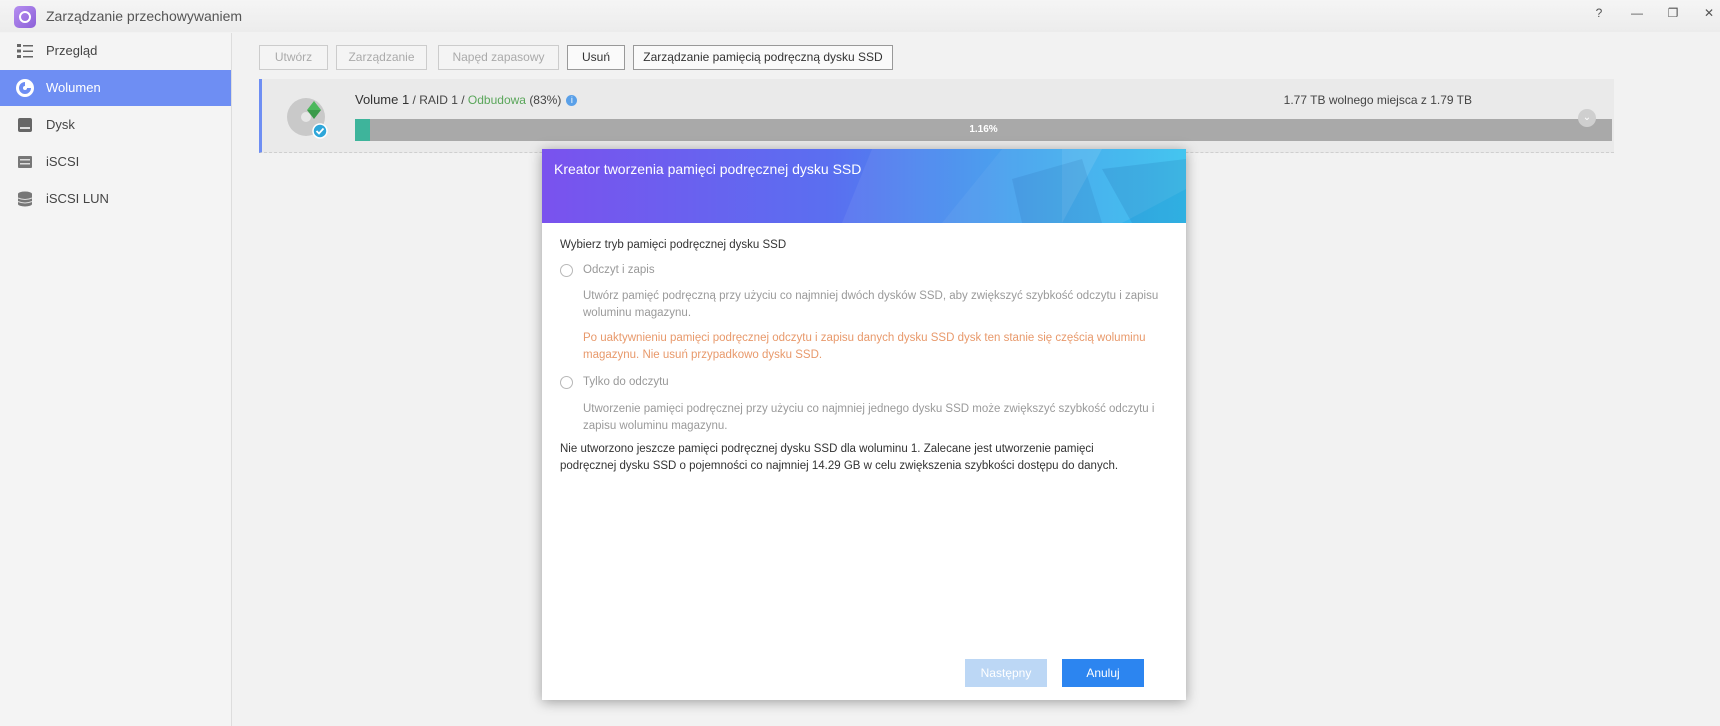  I want to click on volume-status: Odbudowa, so click(496, 100).